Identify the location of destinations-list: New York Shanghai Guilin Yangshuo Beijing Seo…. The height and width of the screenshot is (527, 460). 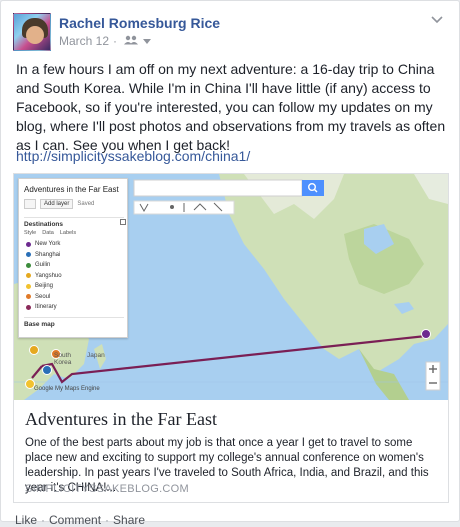
(73, 276).